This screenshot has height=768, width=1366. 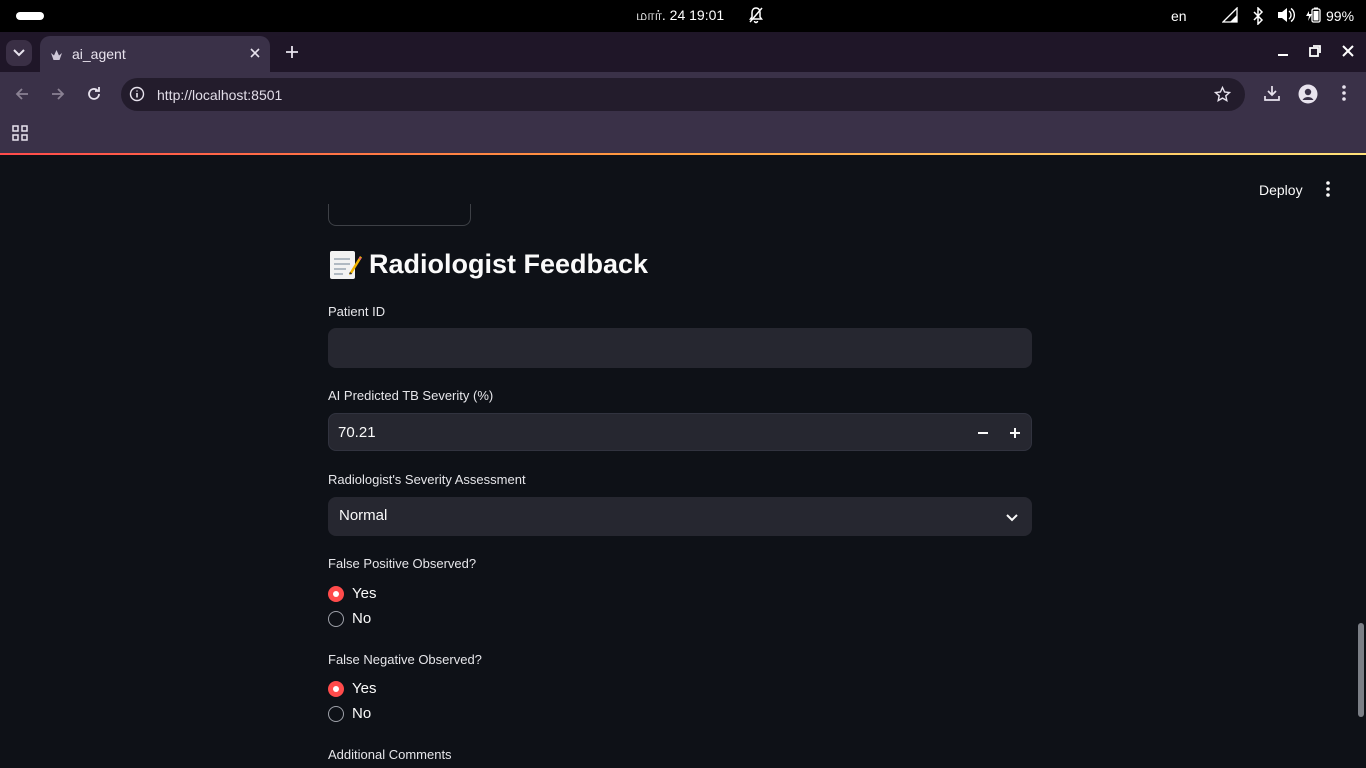 I want to click on browser-toolbar: http://localhost:8501, so click(x=683, y=94).